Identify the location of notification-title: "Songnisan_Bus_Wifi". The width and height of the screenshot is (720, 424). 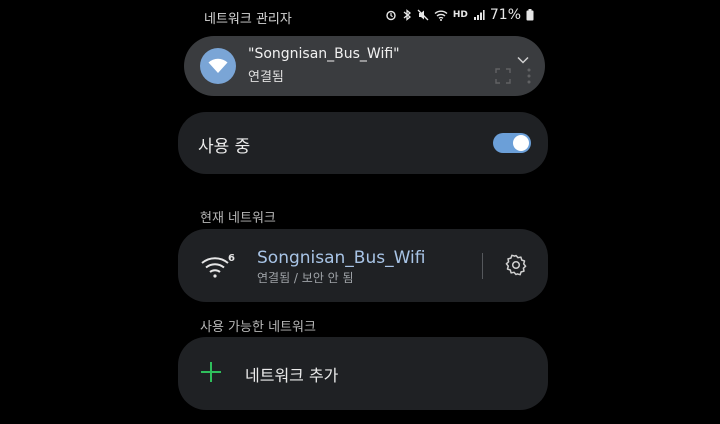
(324, 54).